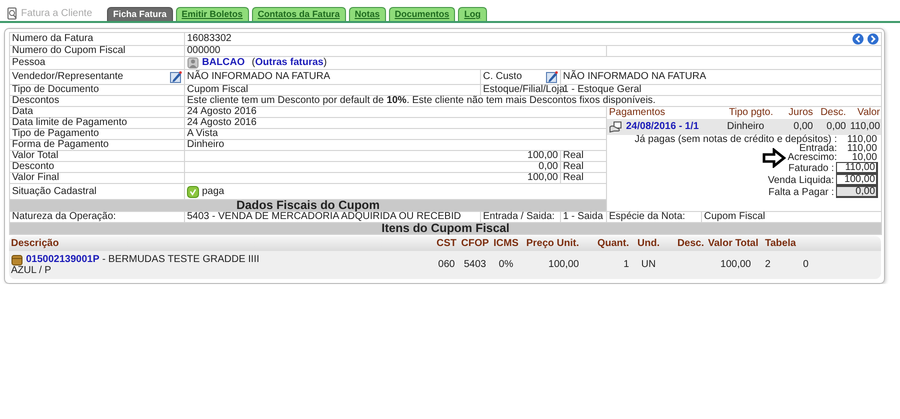 This screenshot has width=900, height=419. I want to click on back-icon, so click(858, 39).